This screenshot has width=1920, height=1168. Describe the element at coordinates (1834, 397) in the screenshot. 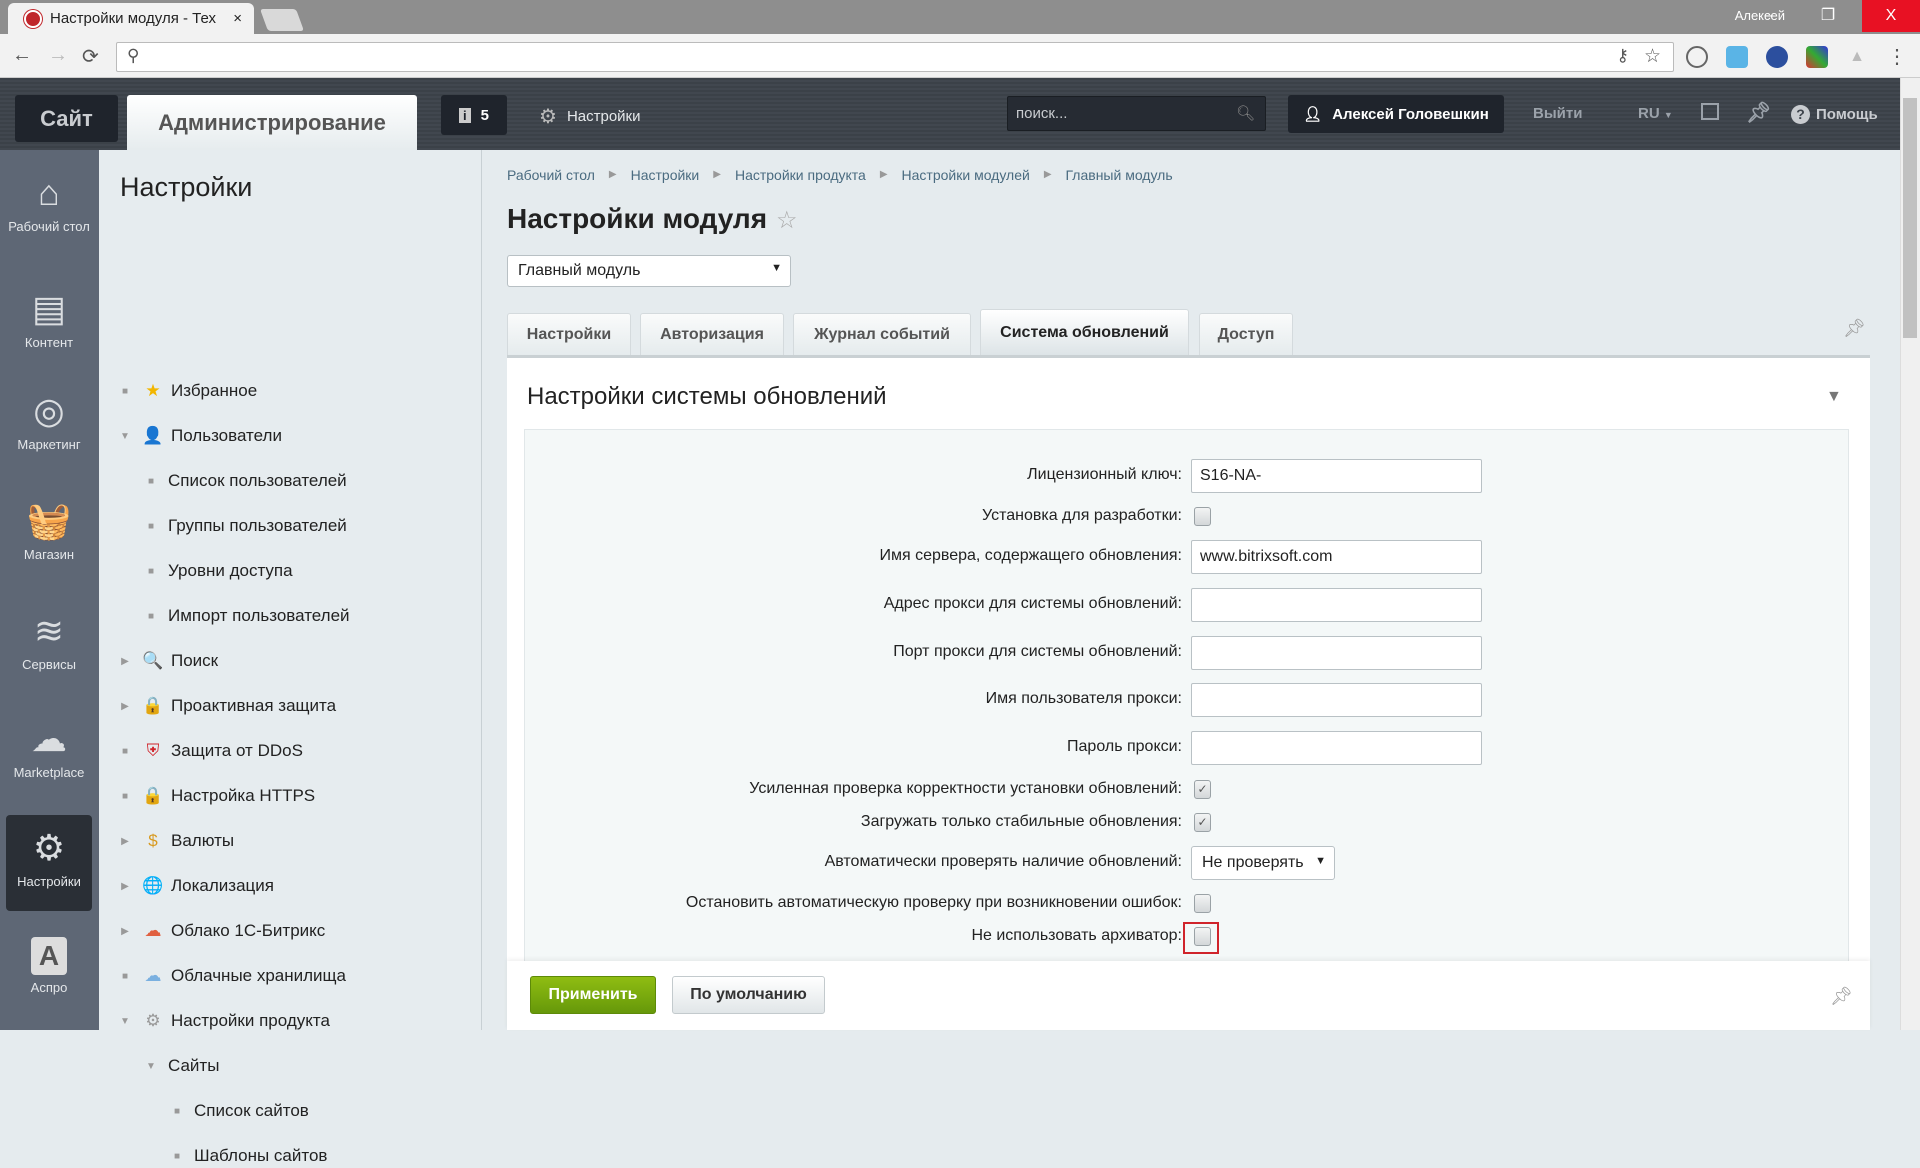

I see `collapse-triangle-icon: ▼` at that location.